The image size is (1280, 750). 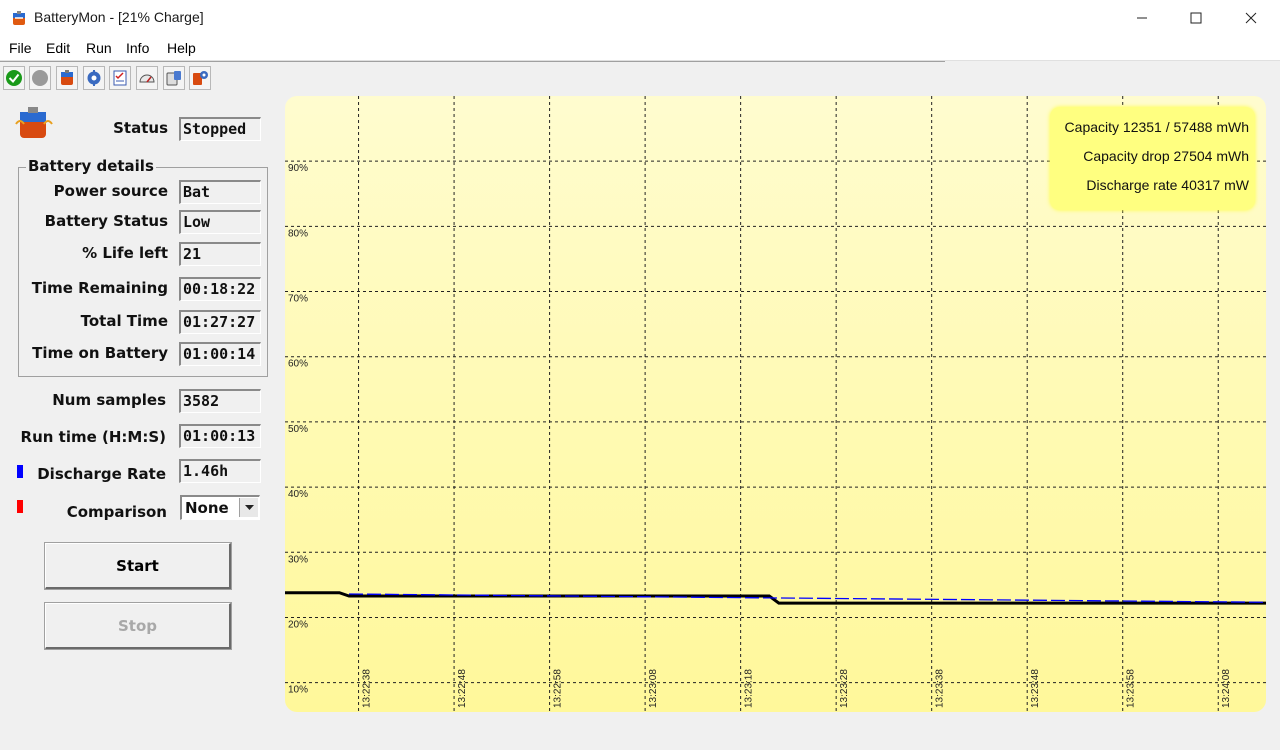 What do you see at coordinates (20, 48) in the screenshot?
I see `menu-file: File` at bounding box center [20, 48].